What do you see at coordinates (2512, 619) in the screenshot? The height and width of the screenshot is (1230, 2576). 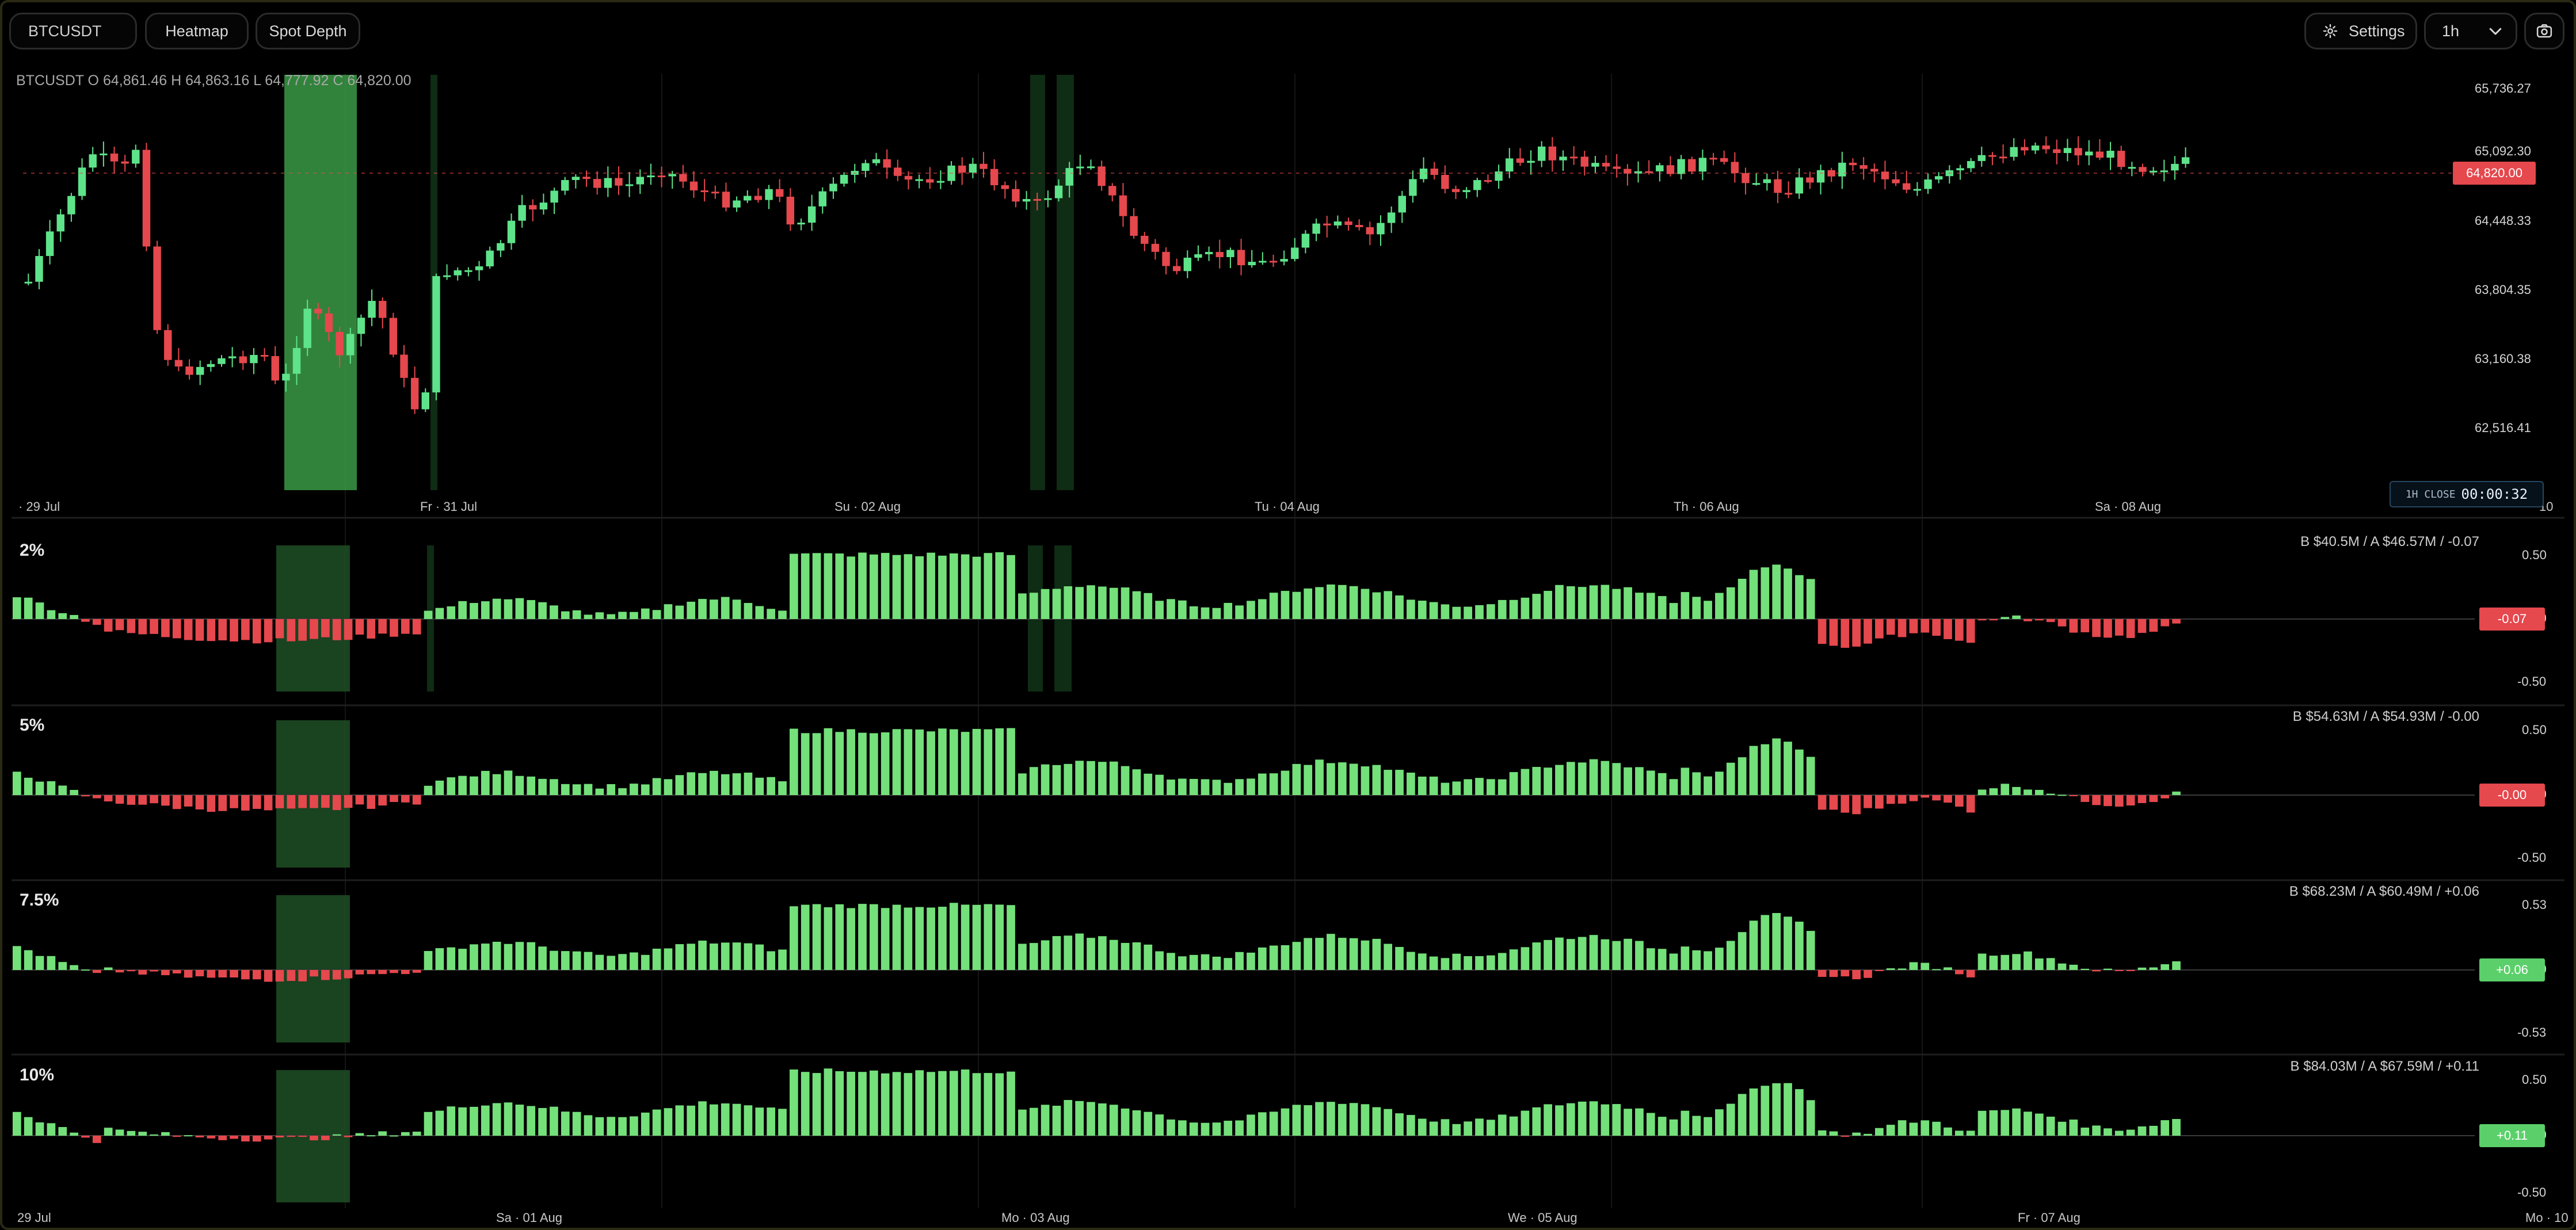 I see `depth-current-value-tag: -0.07` at bounding box center [2512, 619].